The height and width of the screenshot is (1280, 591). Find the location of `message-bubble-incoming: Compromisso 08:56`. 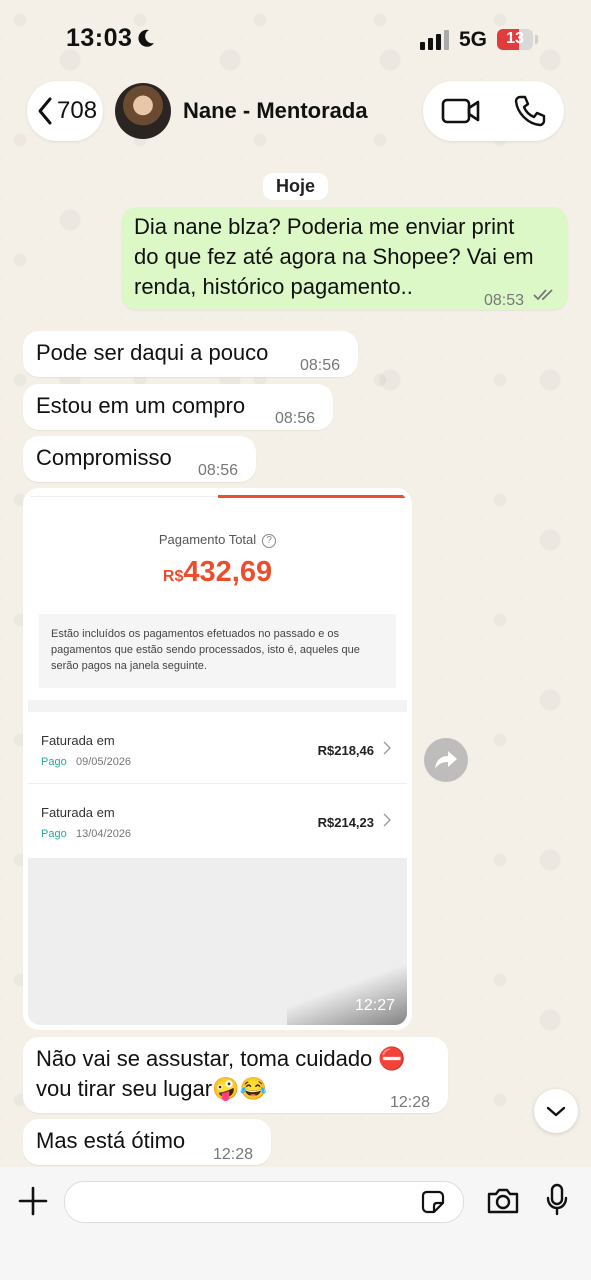

message-bubble-incoming: Compromisso 08:56 is located at coordinates (139, 459).